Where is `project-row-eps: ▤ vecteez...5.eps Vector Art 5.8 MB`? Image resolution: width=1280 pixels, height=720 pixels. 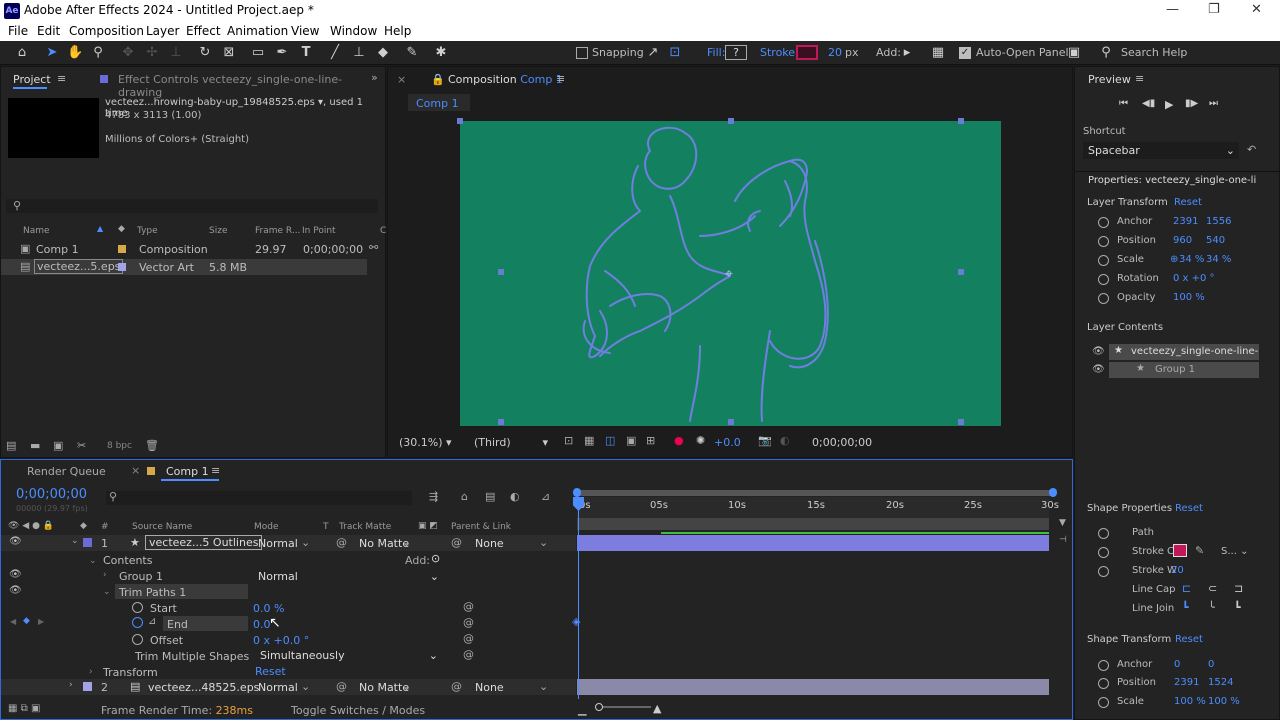
project-row-eps: ▤ vecteez...5.eps Vector Art 5.8 MB is located at coordinates (184, 267).